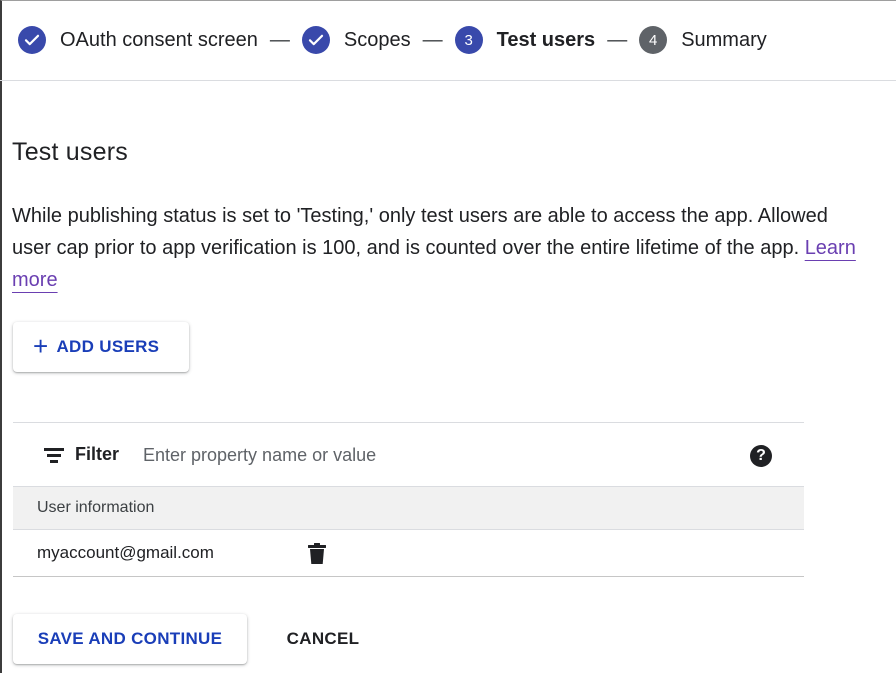 This screenshot has height=673, width=896. What do you see at coordinates (108, 346) in the screenshot?
I see `add-users-label: ADD USERS` at bounding box center [108, 346].